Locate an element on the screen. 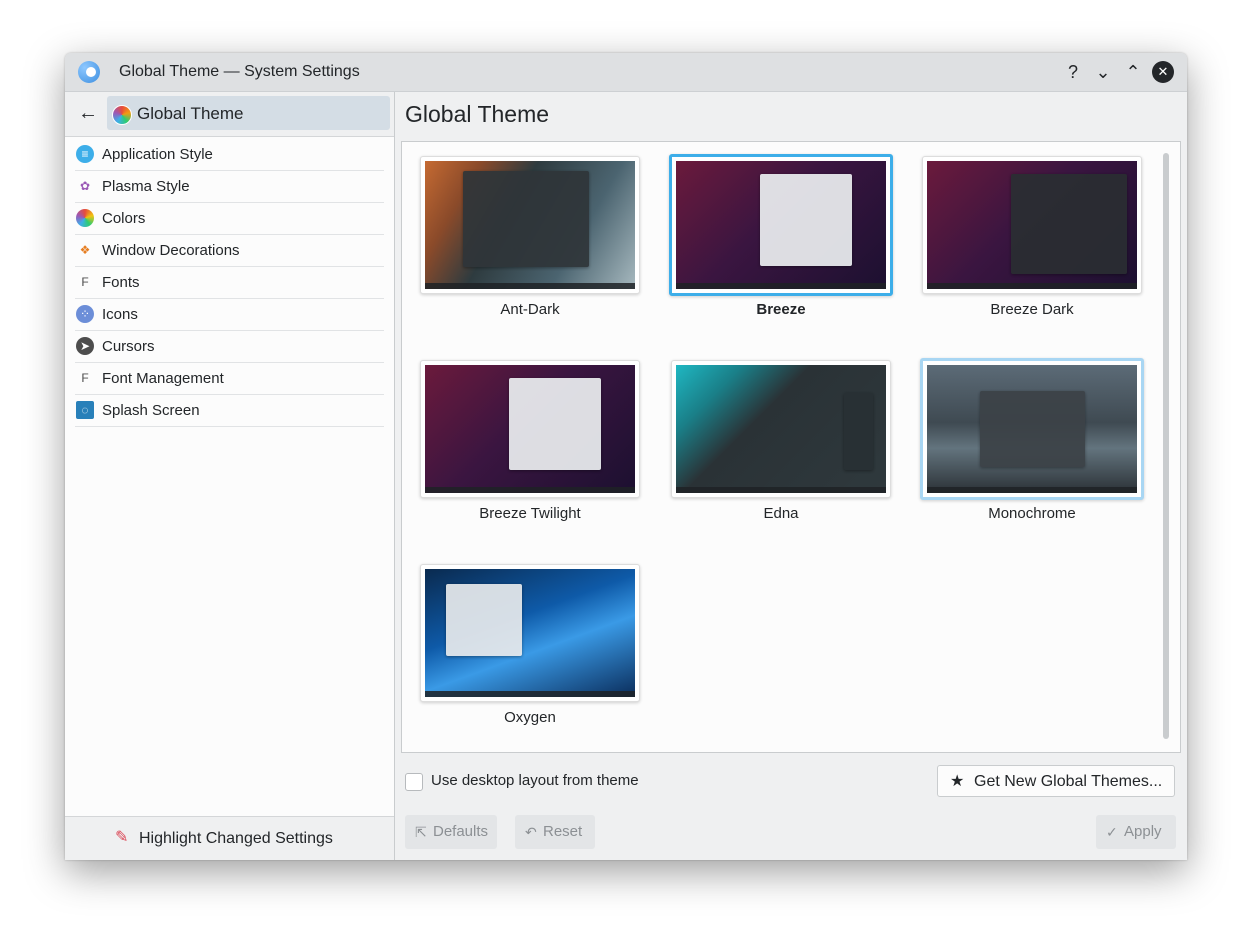 Image resolution: width=1252 pixels, height=937 pixels. sidebar-item-fonts: F Fonts is located at coordinates (229, 283).